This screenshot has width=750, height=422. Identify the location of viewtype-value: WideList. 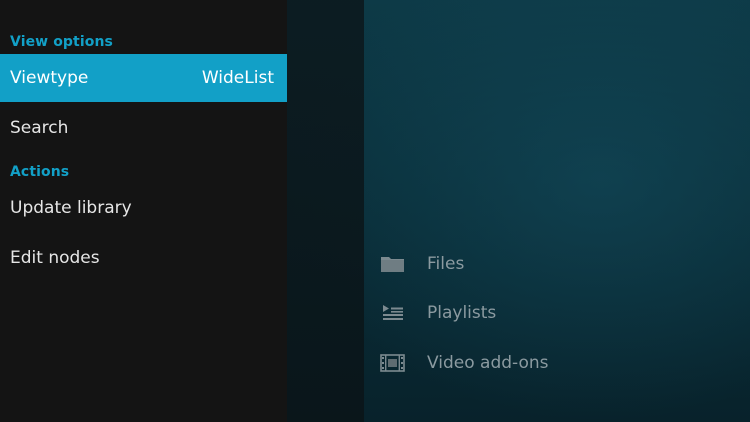
(237, 78).